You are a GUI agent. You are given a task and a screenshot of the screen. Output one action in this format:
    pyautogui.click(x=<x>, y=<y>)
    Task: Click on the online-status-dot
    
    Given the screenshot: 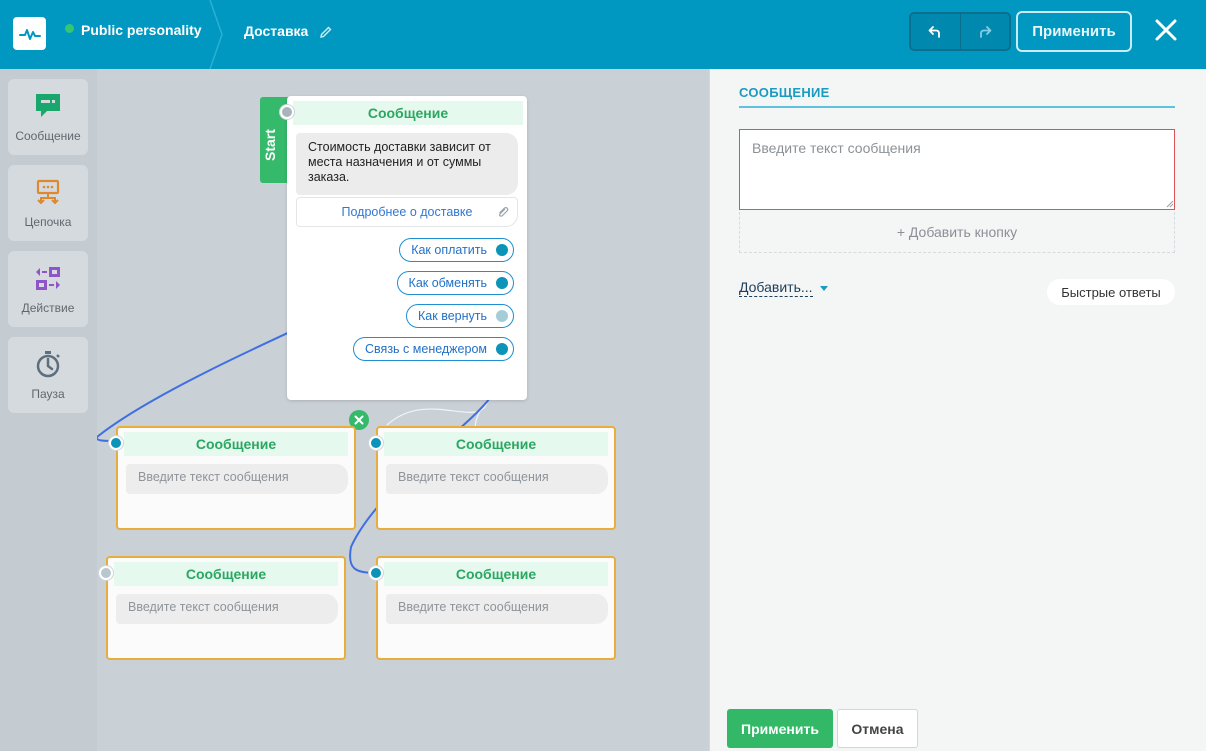 What is the action you would take?
    pyautogui.click(x=69, y=28)
    